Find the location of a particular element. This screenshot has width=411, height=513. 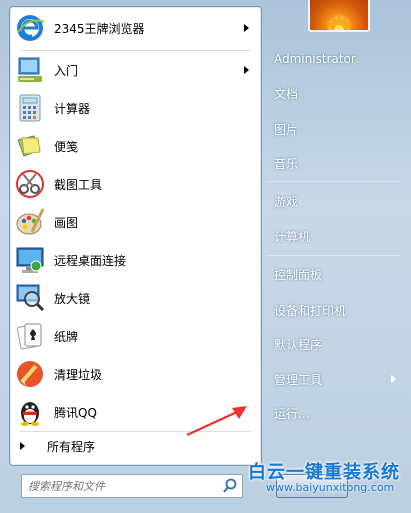

menu-item-snipping-tool: 截图工具 is located at coordinates (135, 184).